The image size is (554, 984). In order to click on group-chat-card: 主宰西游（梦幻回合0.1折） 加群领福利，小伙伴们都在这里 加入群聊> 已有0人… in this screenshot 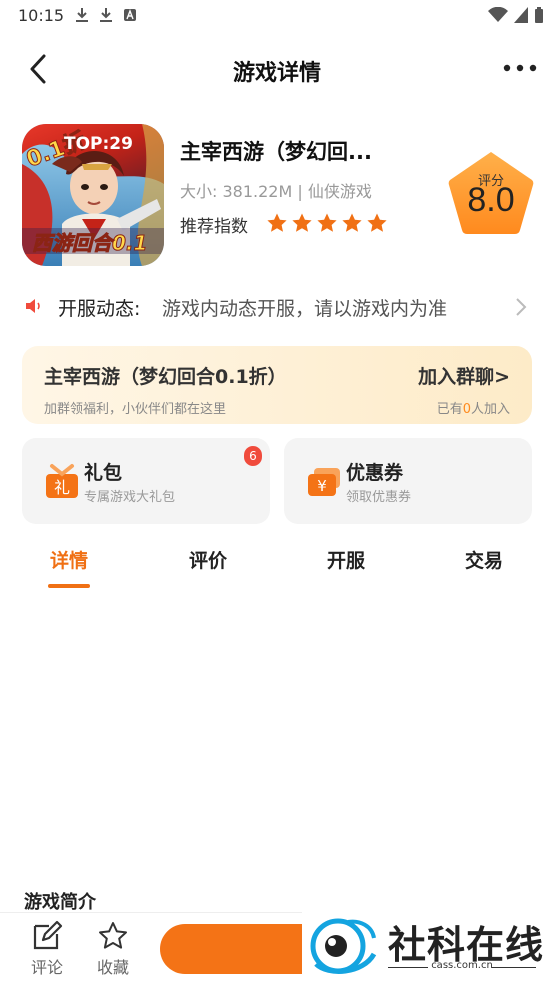, I will do `click(277, 385)`.